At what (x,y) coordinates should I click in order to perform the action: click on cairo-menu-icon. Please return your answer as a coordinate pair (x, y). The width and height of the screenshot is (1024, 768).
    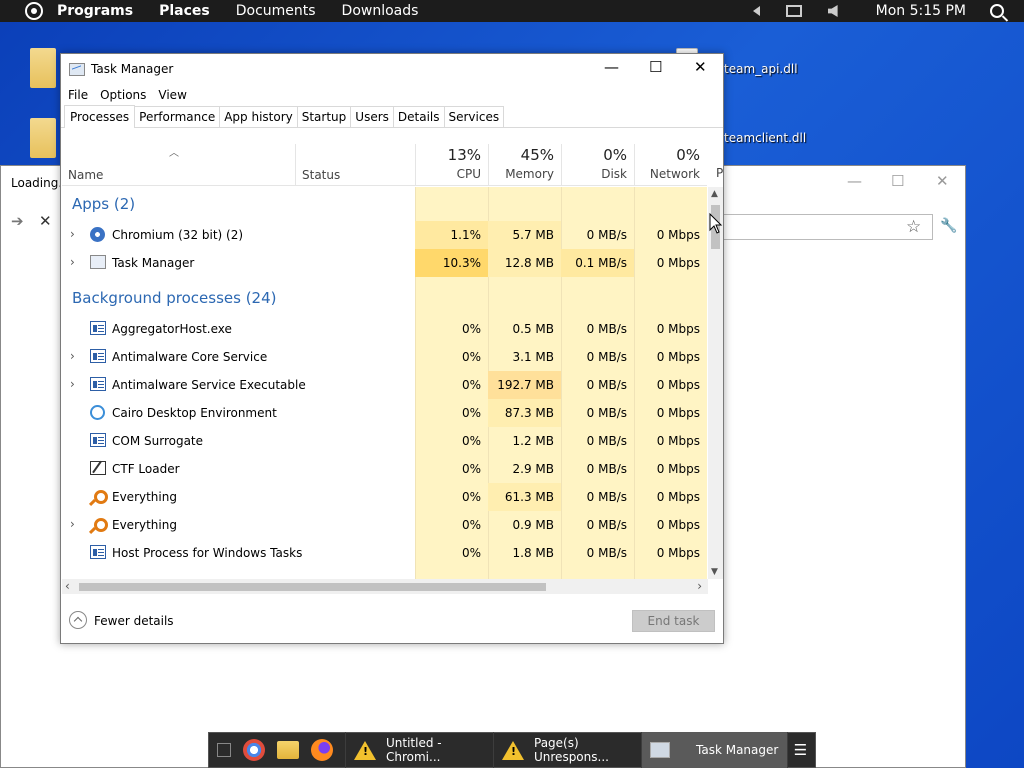
    Looking at the image, I should click on (34, 11).